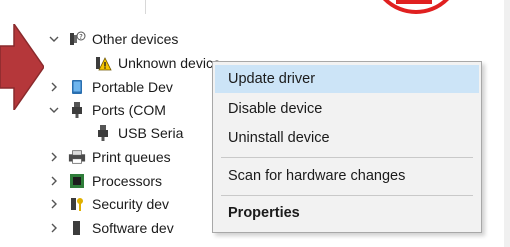 This screenshot has height=247, width=510. I want to click on annotation-step-badge-icon, so click(416, 7).